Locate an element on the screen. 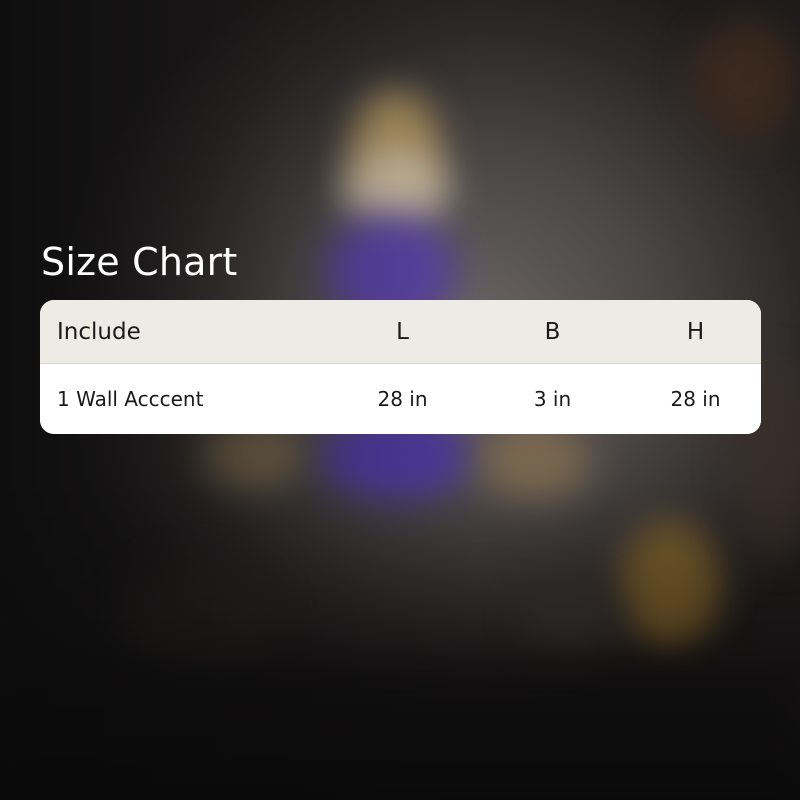 The image size is (800, 800). header-length: L is located at coordinates (402, 331).